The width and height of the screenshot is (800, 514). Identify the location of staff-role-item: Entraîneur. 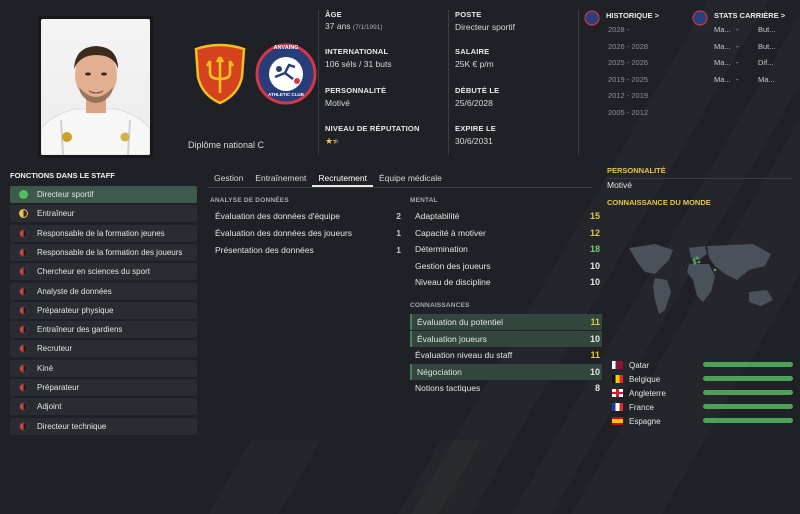
(103, 214).